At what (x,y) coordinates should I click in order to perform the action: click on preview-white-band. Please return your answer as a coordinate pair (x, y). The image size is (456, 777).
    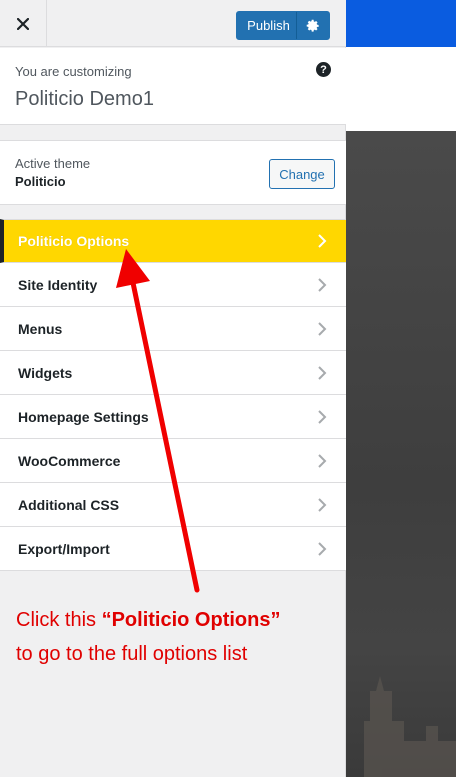
    Looking at the image, I should click on (401, 89).